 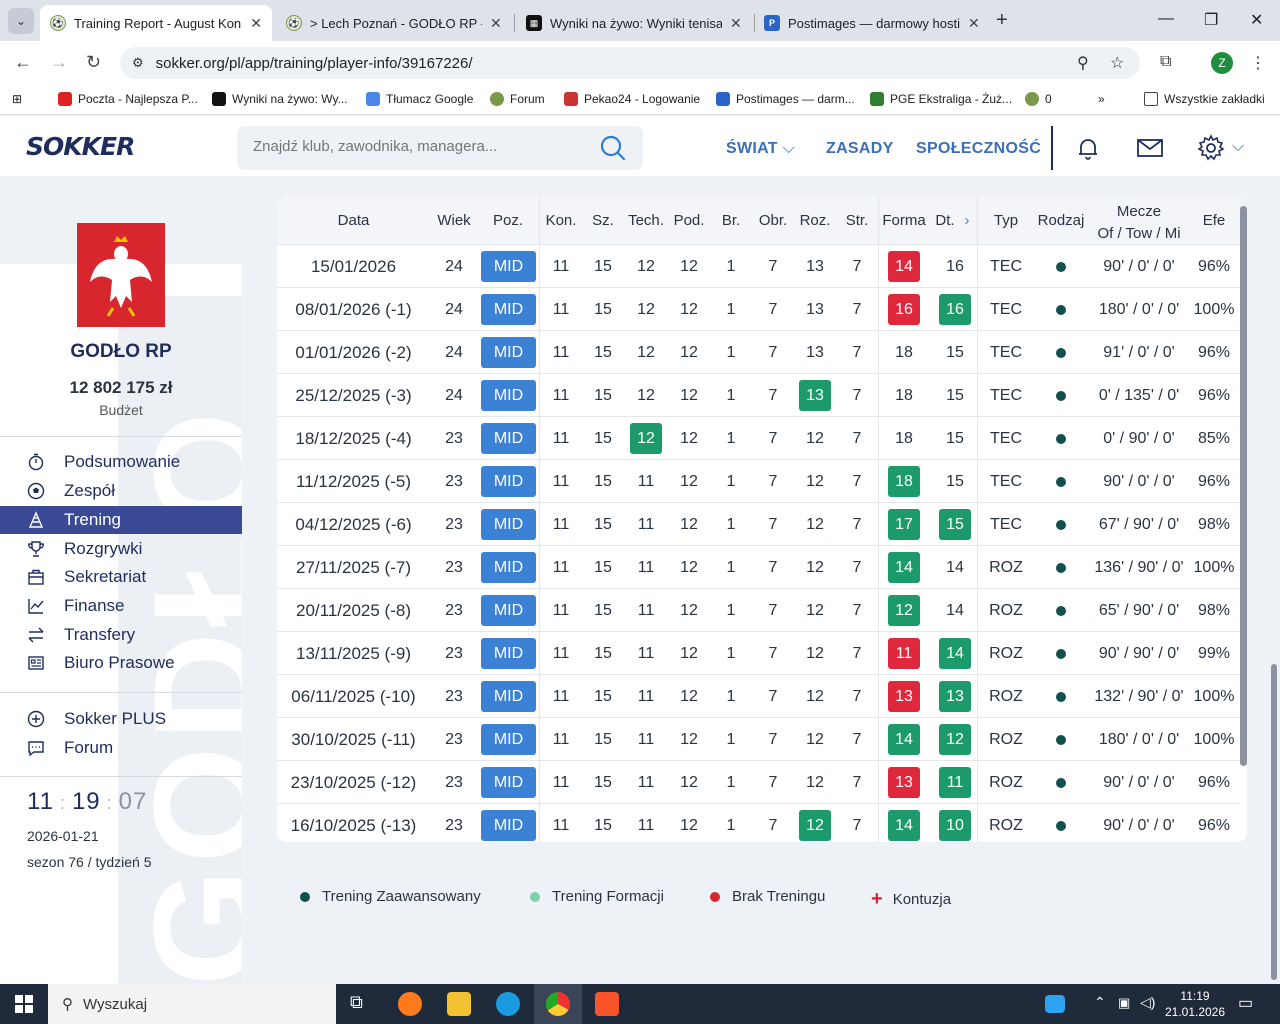 I want to click on bookmark-item: Tłumacz Google, so click(x=419, y=99).